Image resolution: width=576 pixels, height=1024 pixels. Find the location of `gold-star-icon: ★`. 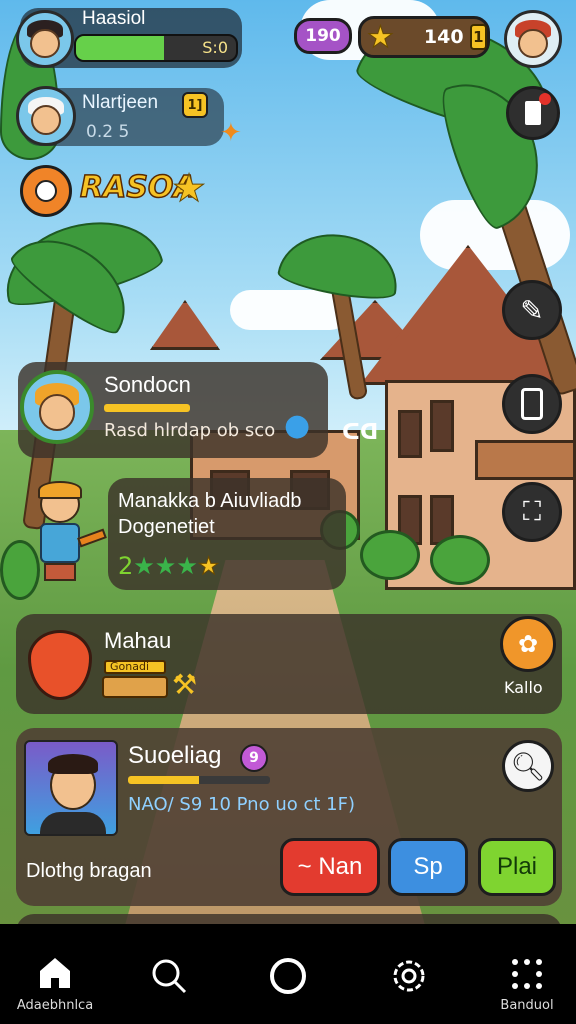

gold-star-icon: ★ is located at coordinates (208, 566).